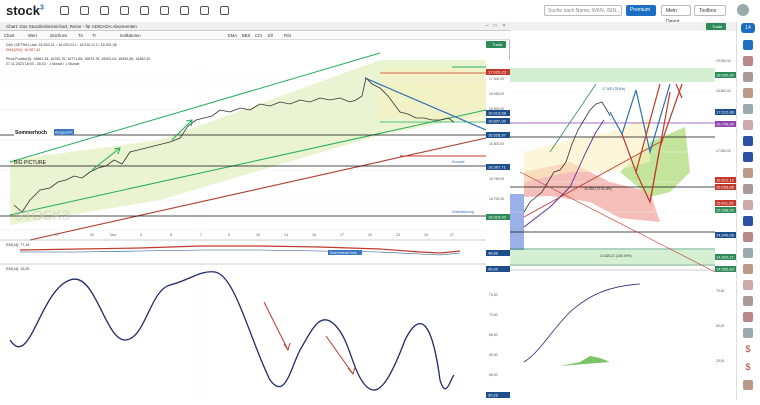 The width and height of the screenshot is (760, 405). I want to click on svg-text: 45,00, so click(493, 269).